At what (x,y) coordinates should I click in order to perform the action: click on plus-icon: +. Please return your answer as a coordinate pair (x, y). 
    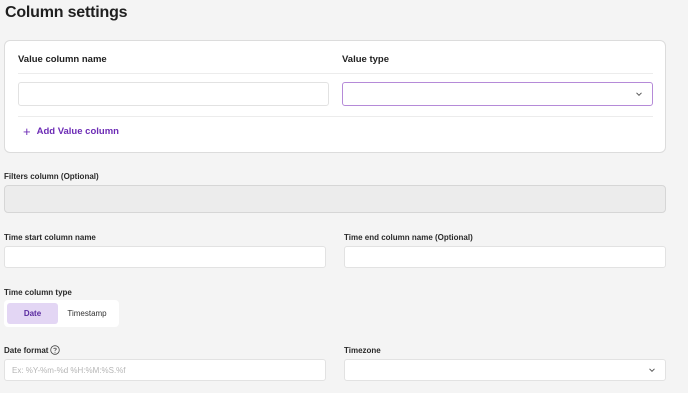
    Looking at the image, I should click on (27, 131).